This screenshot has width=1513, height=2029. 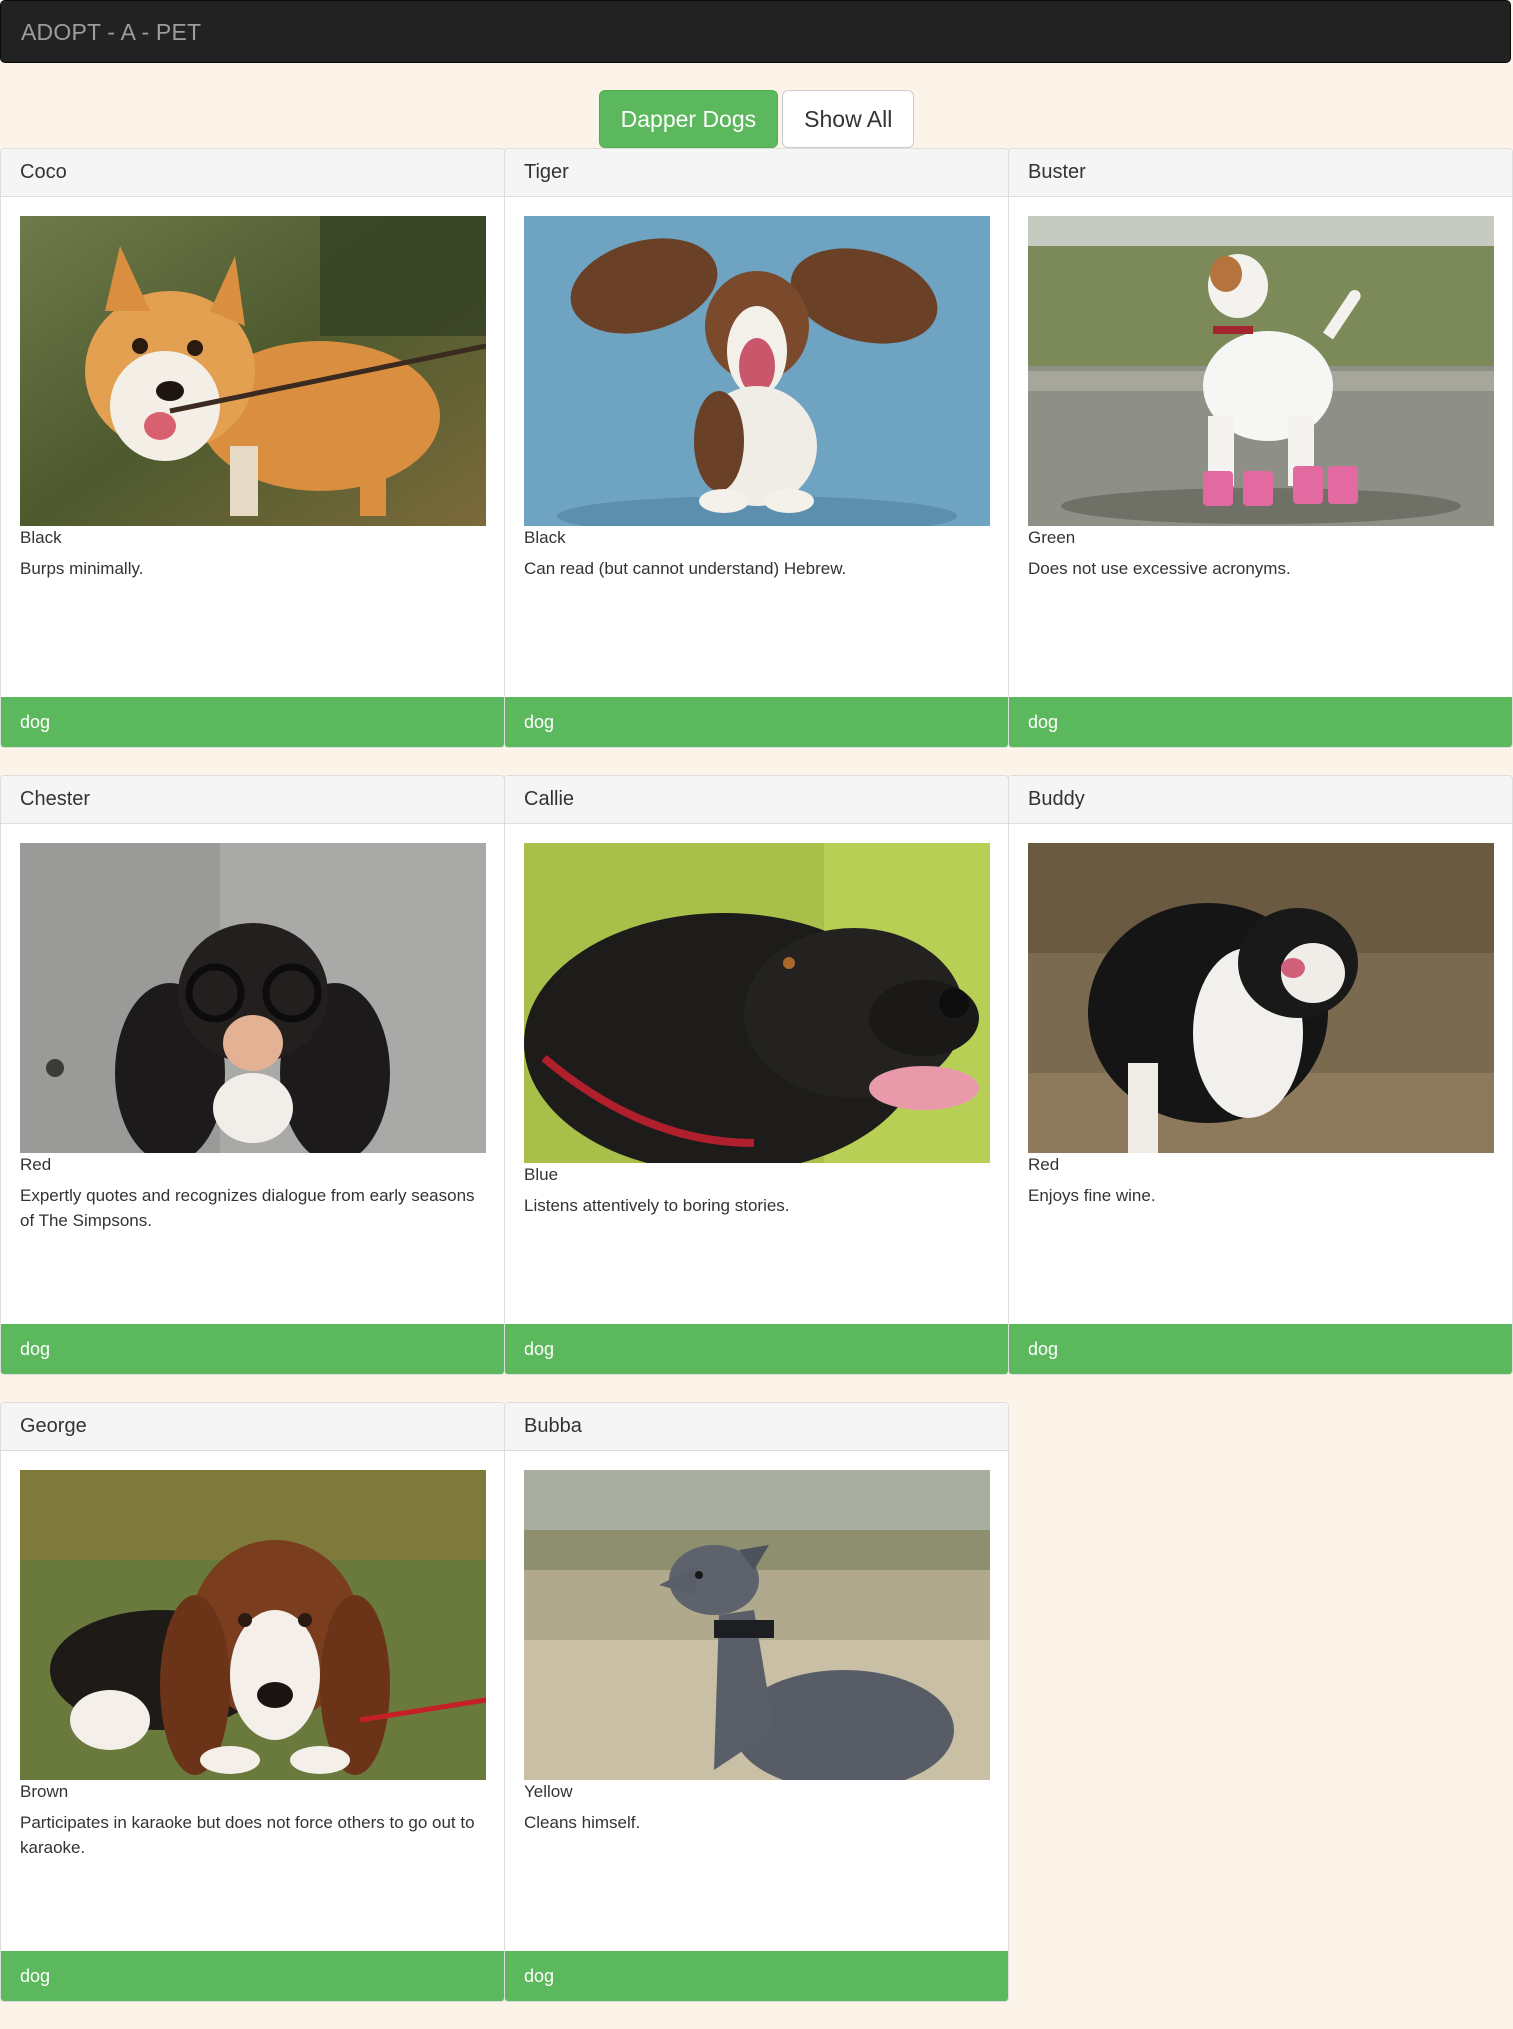 What do you see at coordinates (541, 1174) in the screenshot?
I see `pet-color: Blue` at bounding box center [541, 1174].